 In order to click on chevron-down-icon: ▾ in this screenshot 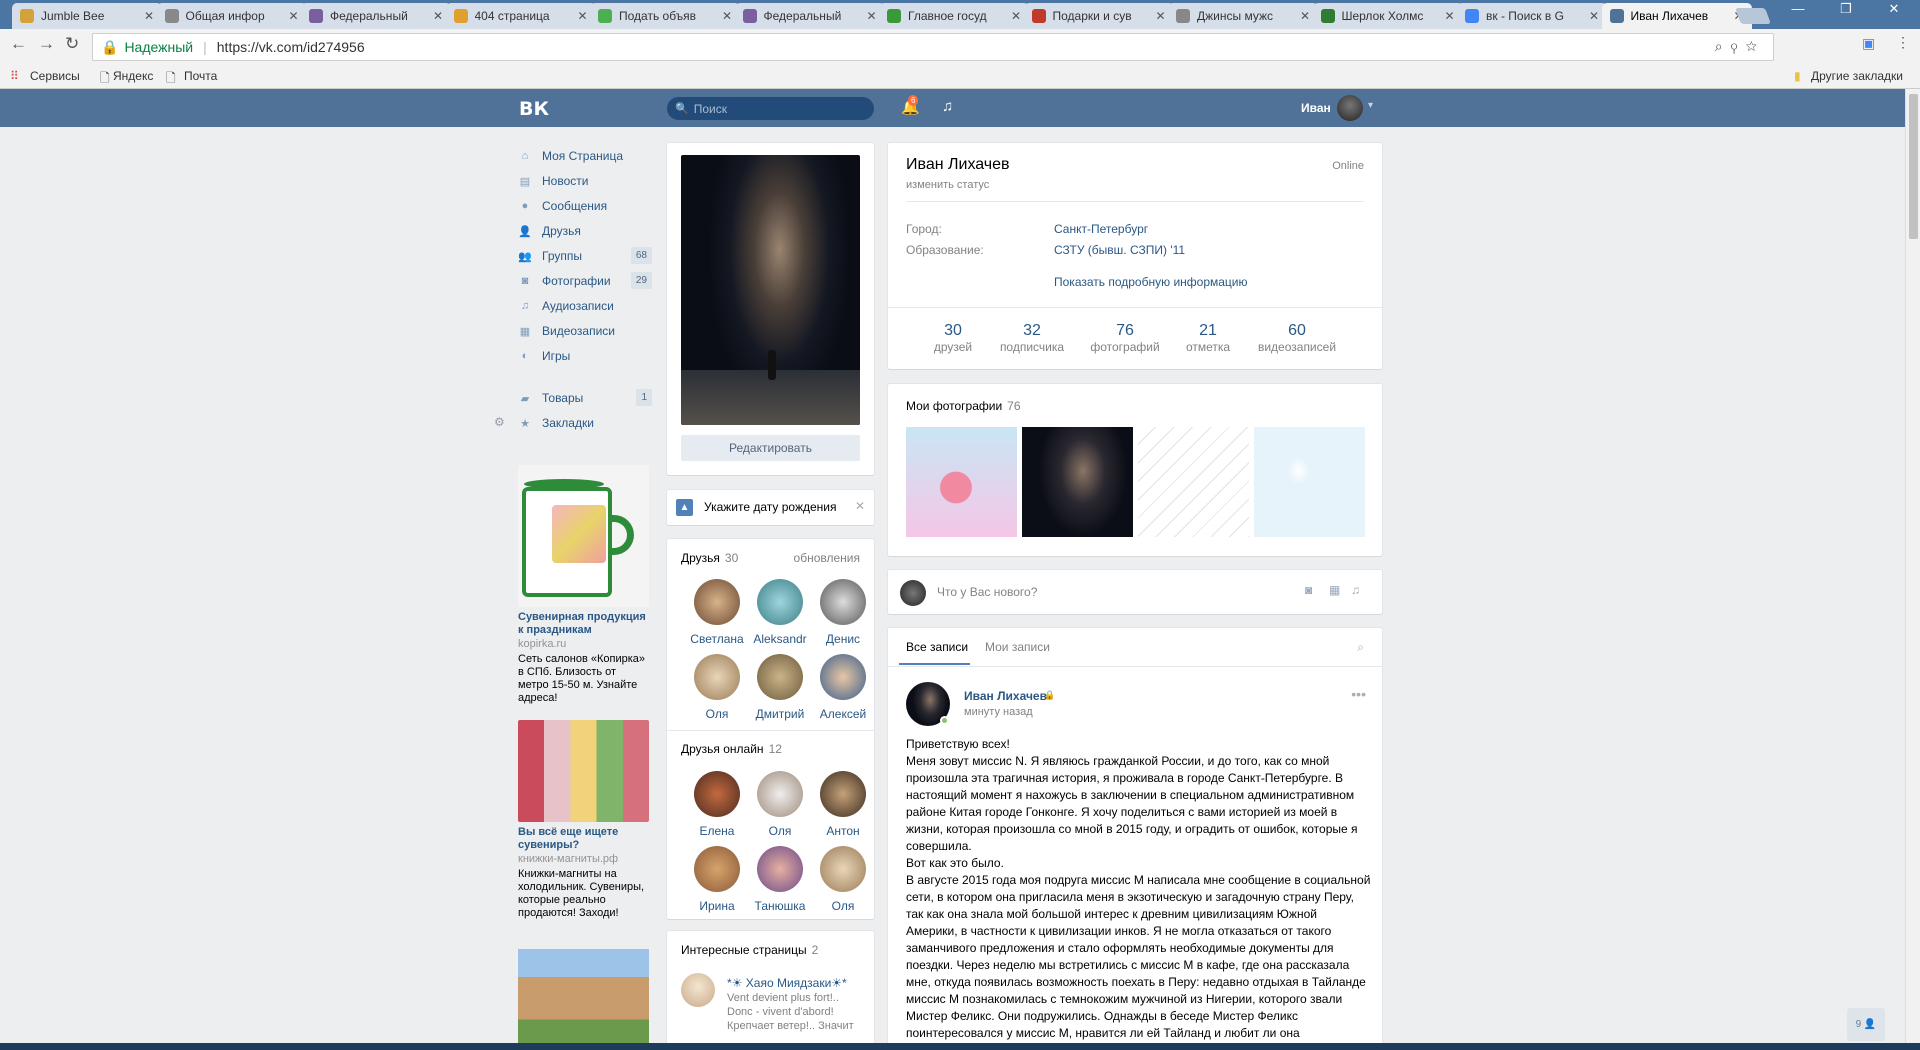, I will do `click(1370, 105)`.